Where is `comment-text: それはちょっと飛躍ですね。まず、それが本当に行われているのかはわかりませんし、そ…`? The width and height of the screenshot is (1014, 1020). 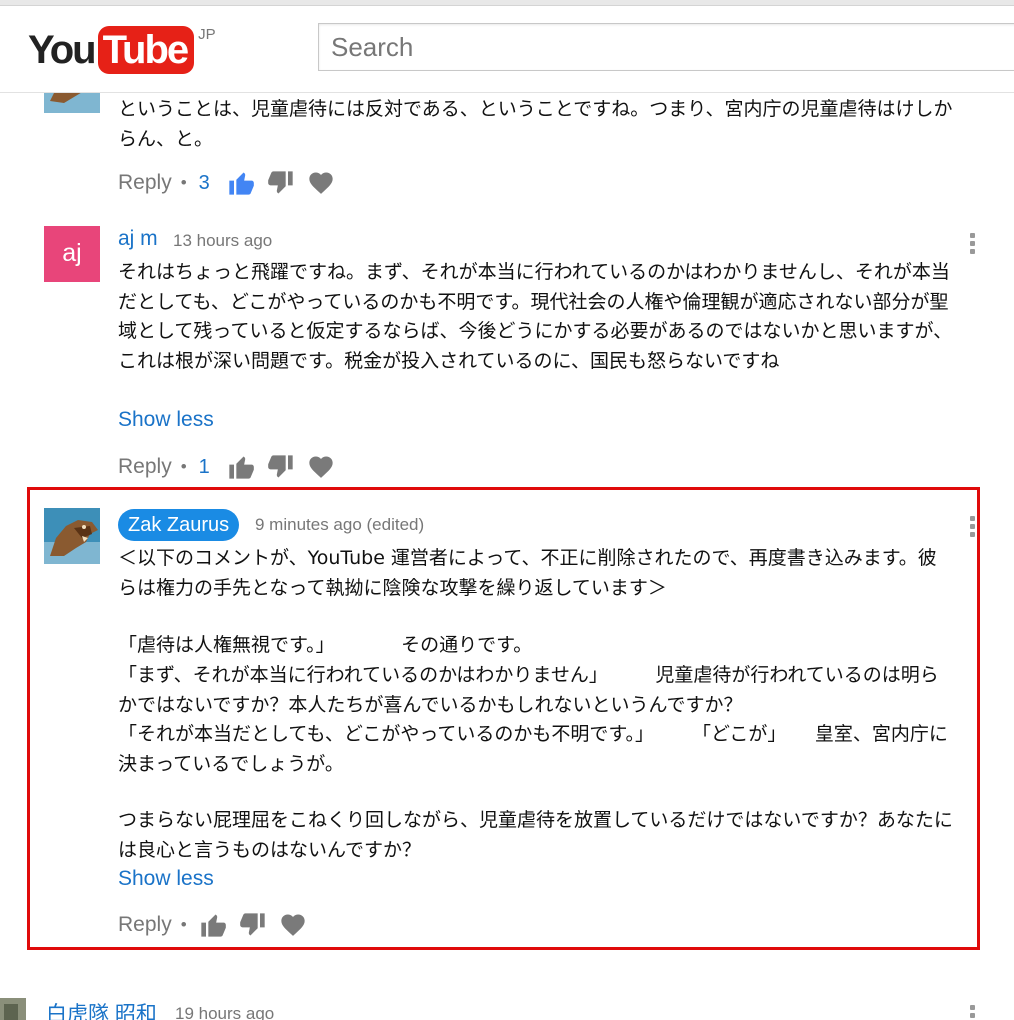
comment-text: それはちょっと飛躍ですね。まず、それが本当に行われているのかはわかりませんし、そ… is located at coordinates (535, 316).